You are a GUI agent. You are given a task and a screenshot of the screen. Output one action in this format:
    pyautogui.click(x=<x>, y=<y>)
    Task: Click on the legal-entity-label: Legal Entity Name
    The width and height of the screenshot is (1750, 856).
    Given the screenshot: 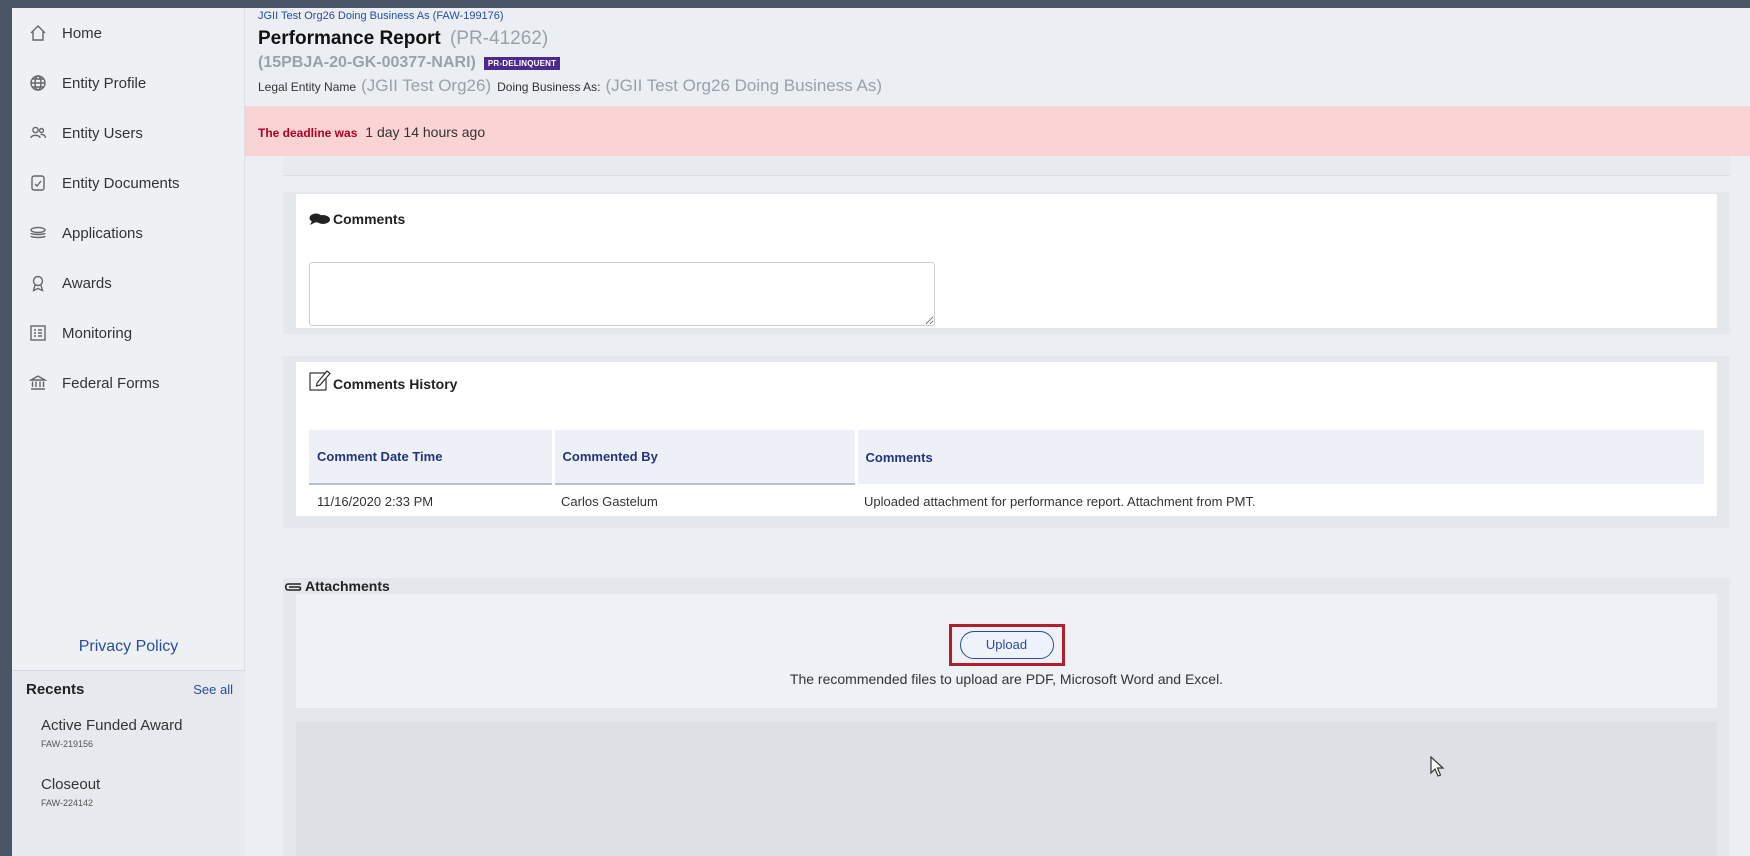 What is the action you would take?
    pyautogui.click(x=307, y=87)
    